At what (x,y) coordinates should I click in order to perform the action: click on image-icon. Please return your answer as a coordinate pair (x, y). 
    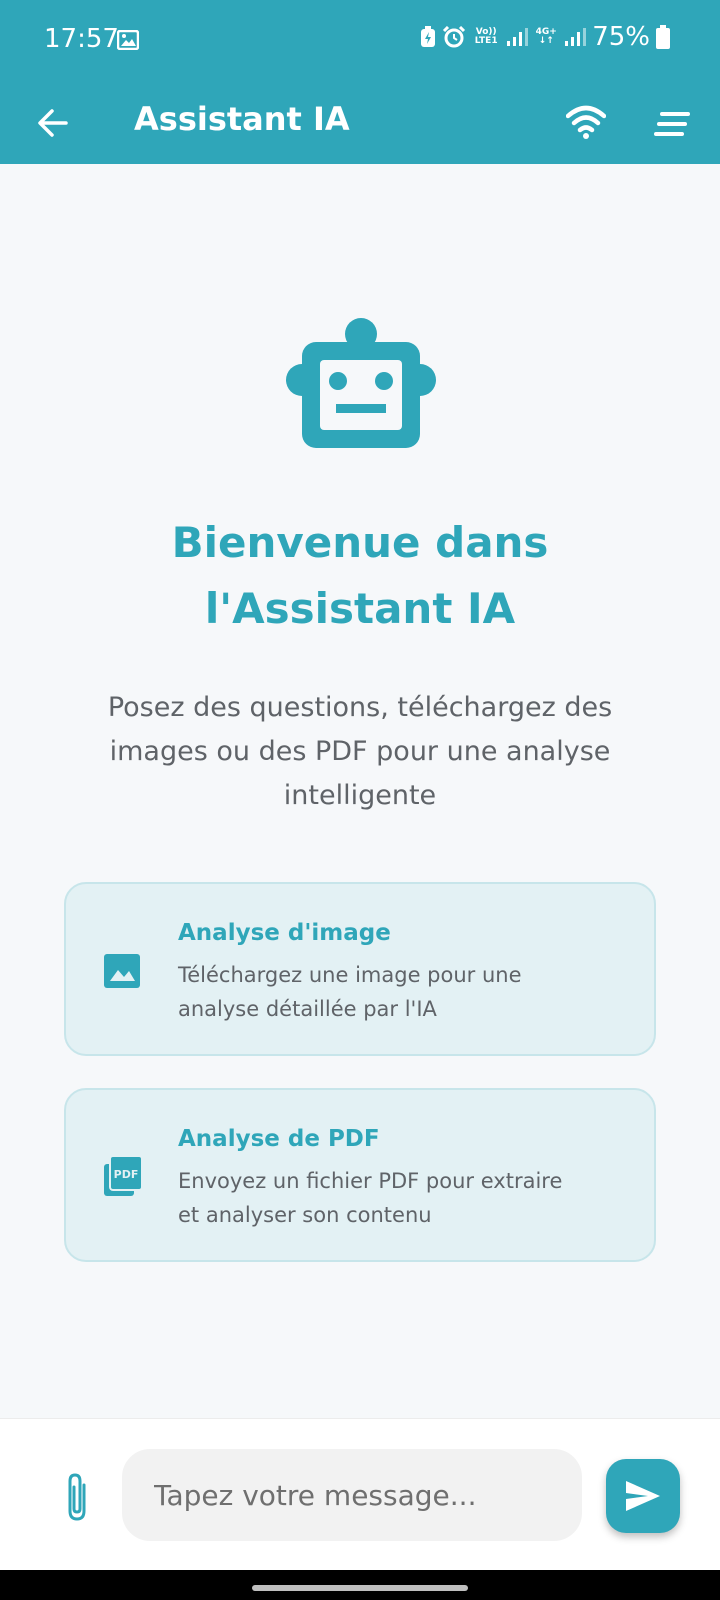
    Looking at the image, I should click on (122, 971).